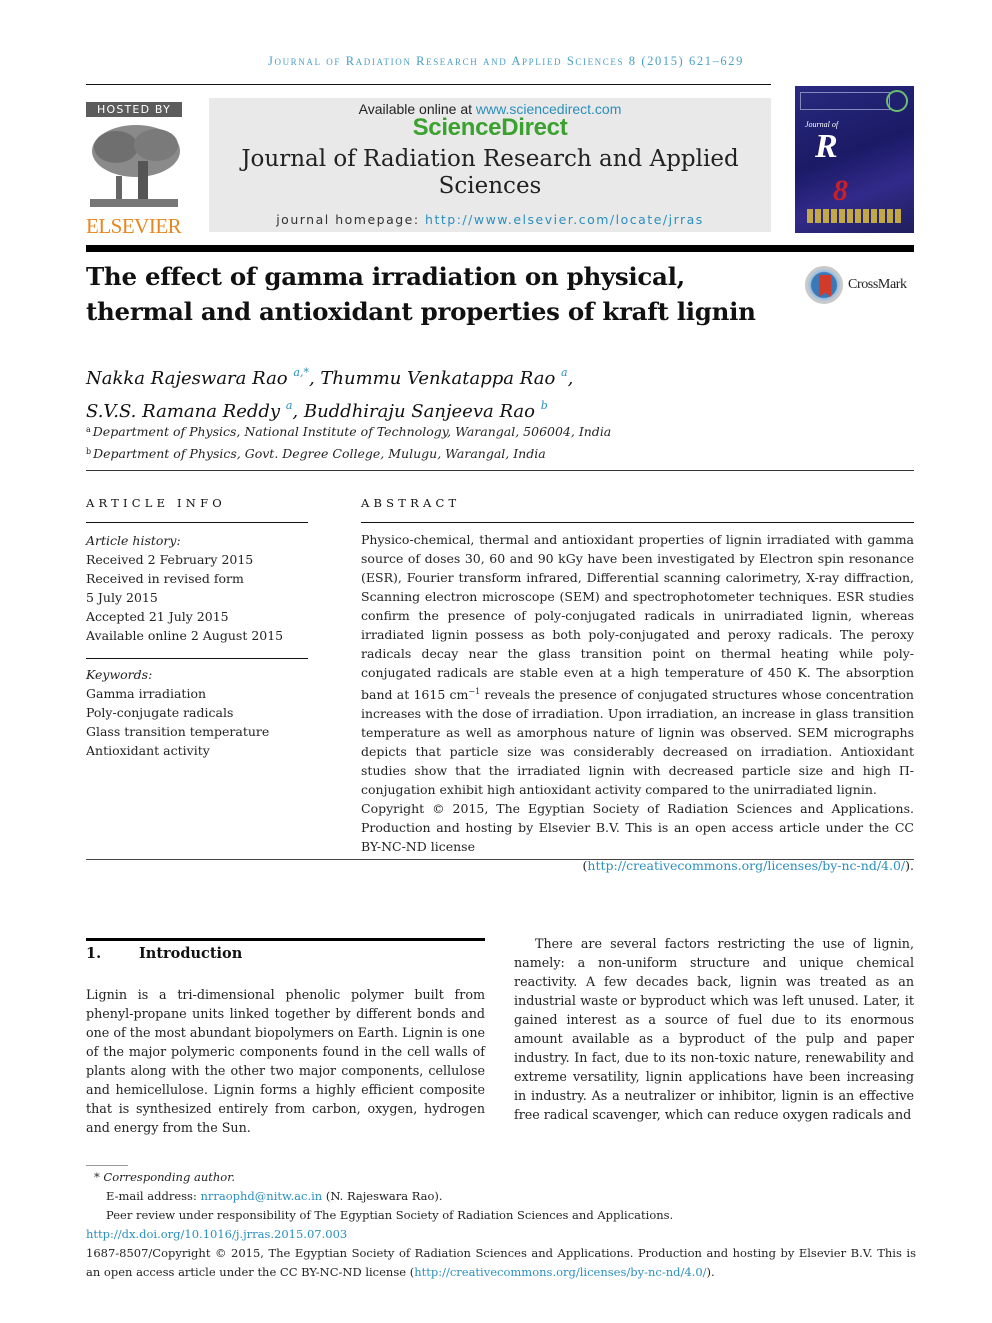 This screenshot has height=1323, width=992. I want to click on email-link: nrraophd@nitw.ac.in, so click(261, 1196).